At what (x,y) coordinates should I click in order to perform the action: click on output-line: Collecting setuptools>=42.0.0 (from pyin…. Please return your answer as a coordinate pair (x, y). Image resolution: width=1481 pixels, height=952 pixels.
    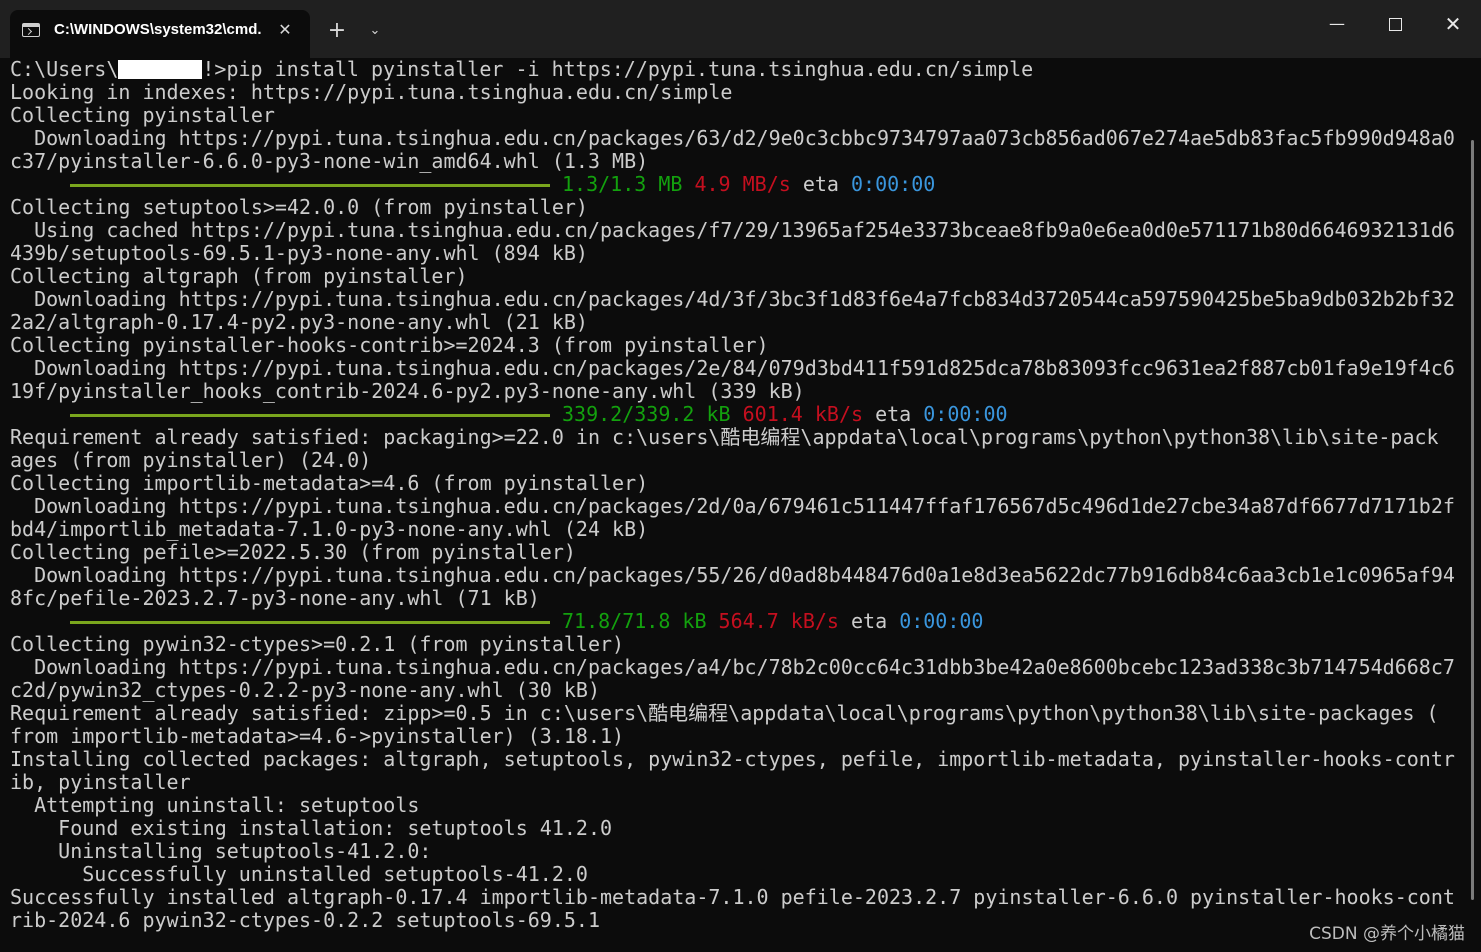
    Looking at the image, I should click on (299, 207).